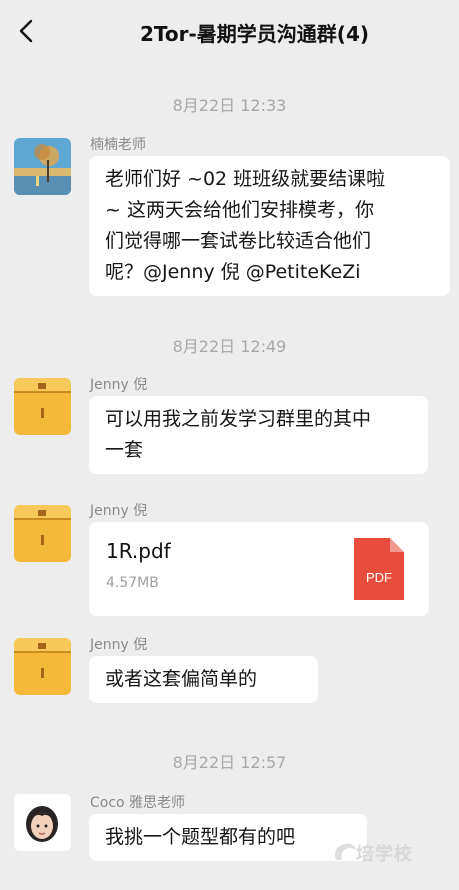 This screenshot has height=890, width=459. Describe the element at coordinates (245, 179) in the screenshot. I see `message-line: 老师们好 ~02 班班级就要结课啦` at that location.